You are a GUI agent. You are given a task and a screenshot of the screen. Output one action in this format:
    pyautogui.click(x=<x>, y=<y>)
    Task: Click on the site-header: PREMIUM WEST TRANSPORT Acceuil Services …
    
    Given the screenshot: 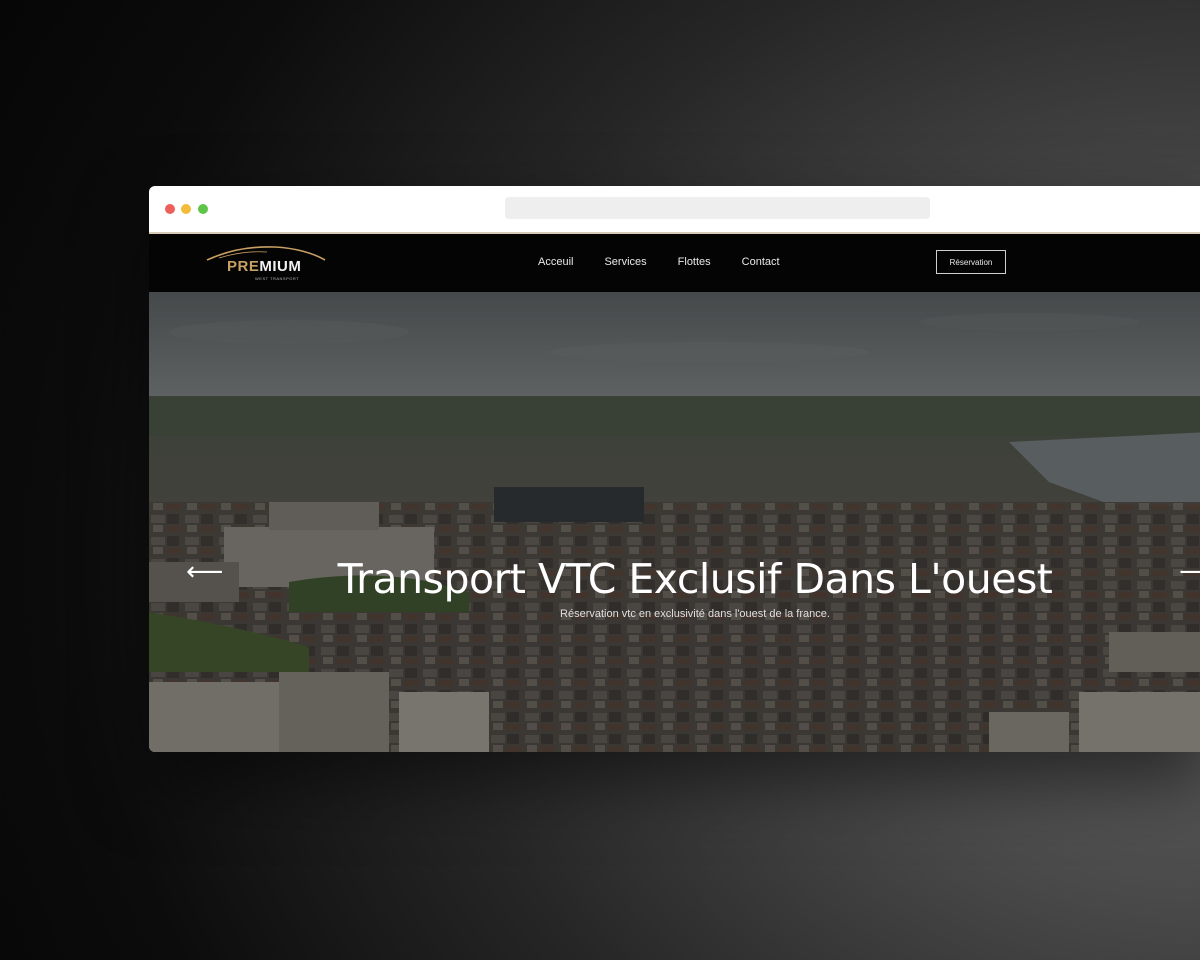 What is the action you would take?
    pyautogui.click(x=674, y=263)
    